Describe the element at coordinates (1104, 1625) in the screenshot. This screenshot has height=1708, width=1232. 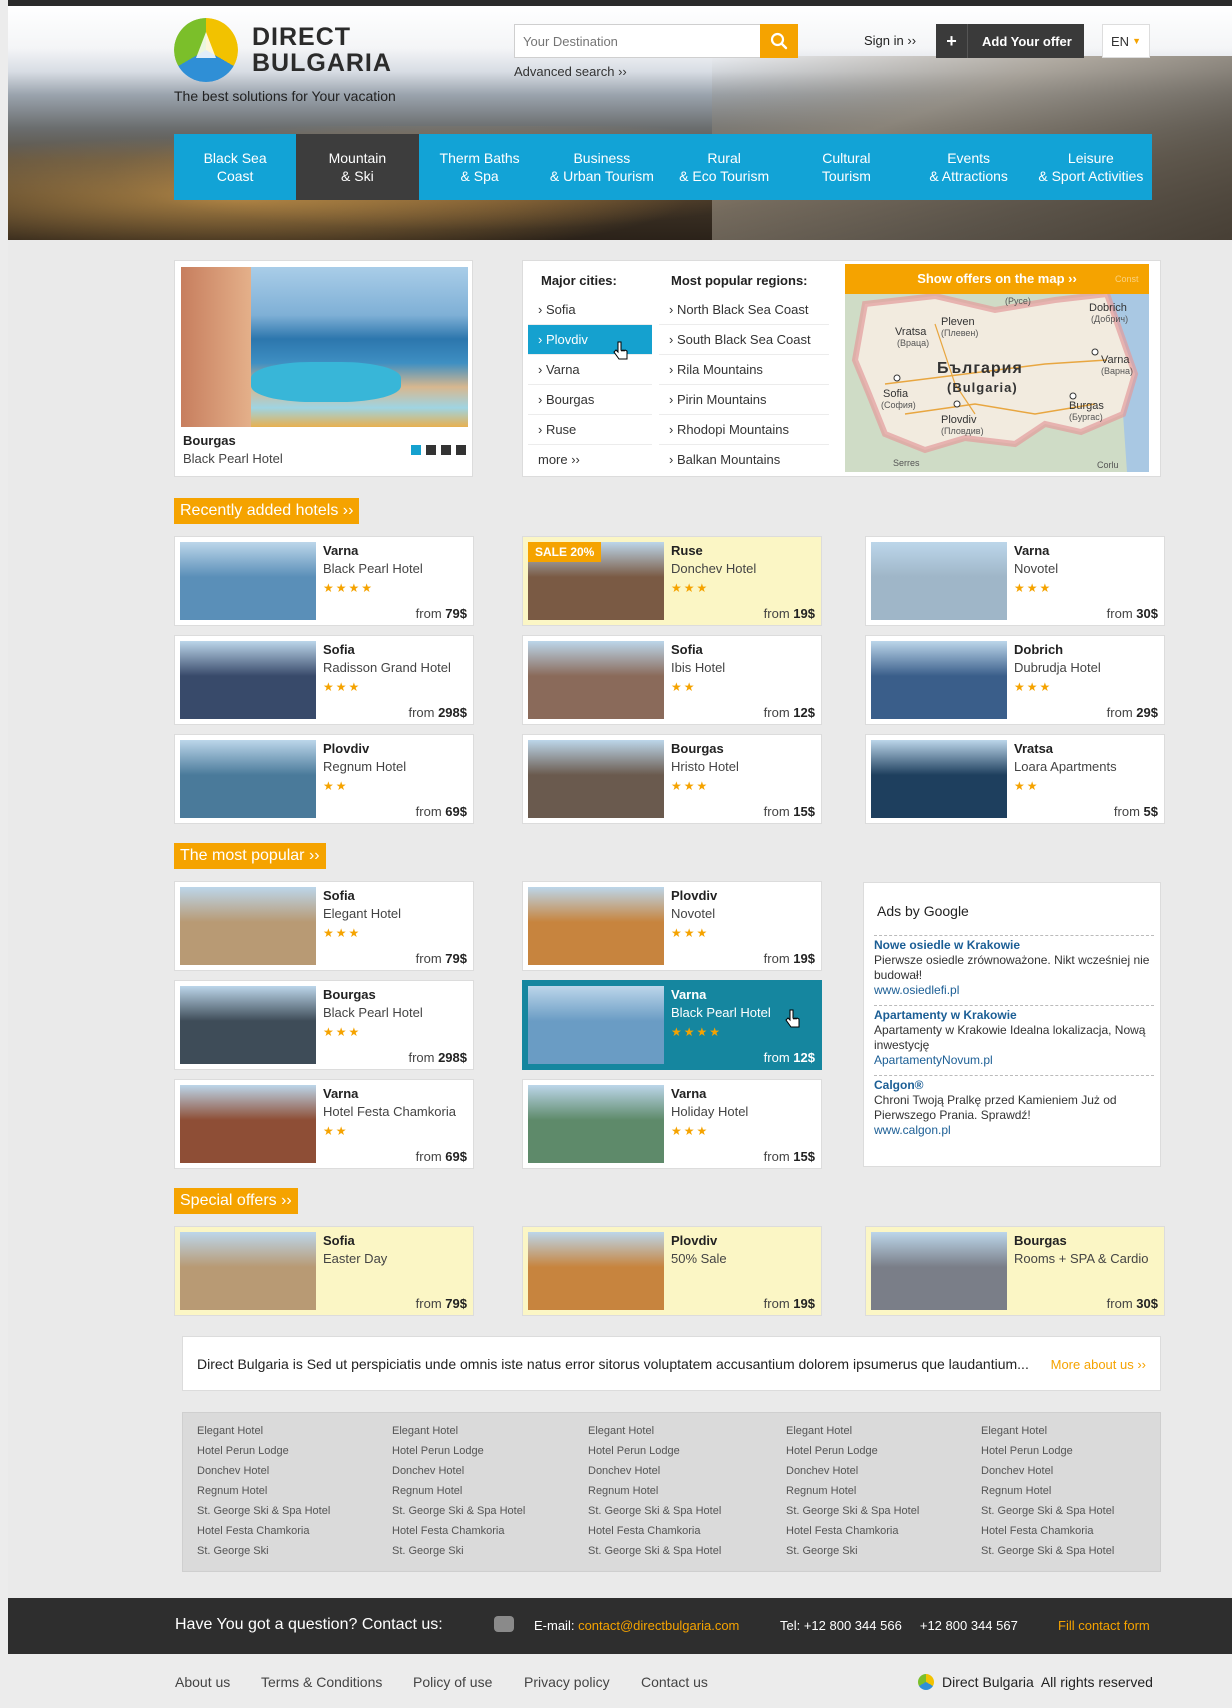
I see `fill-contact-form-link: Fill contact form` at that location.